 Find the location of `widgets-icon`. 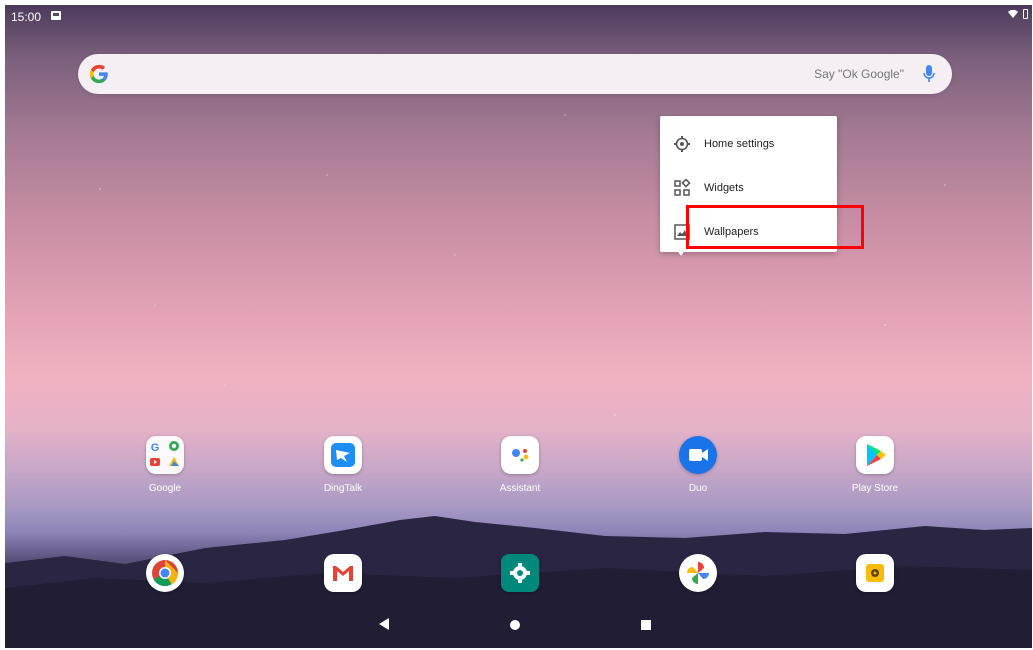

widgets-icon is located at coordinates (682, 187).